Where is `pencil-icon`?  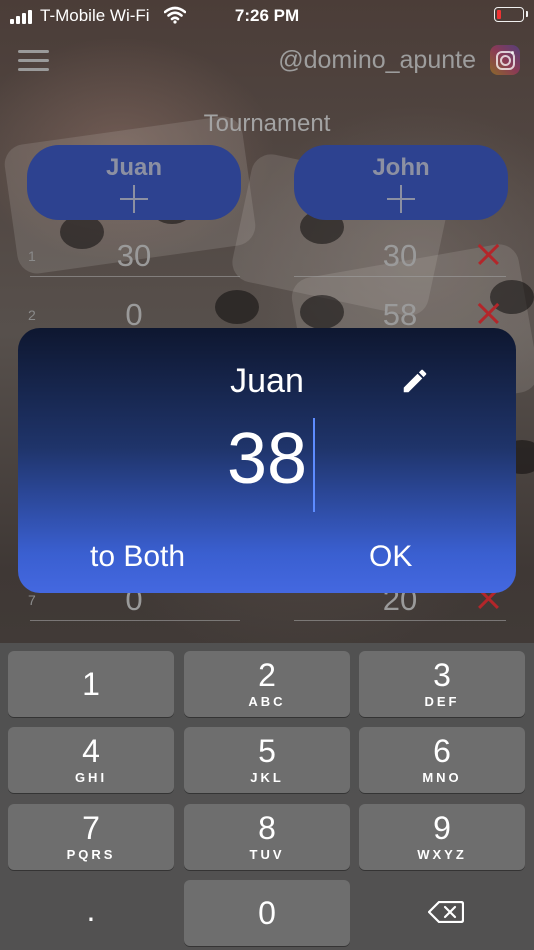 pencil-icon is located at coordinates (415, 381).